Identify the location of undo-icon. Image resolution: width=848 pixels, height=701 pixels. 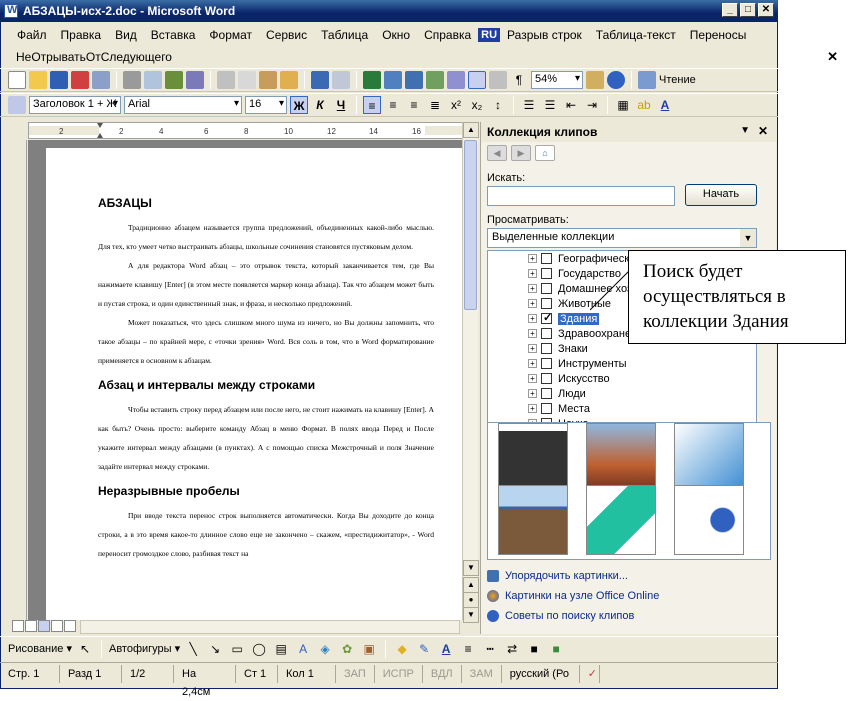
(320, 80).